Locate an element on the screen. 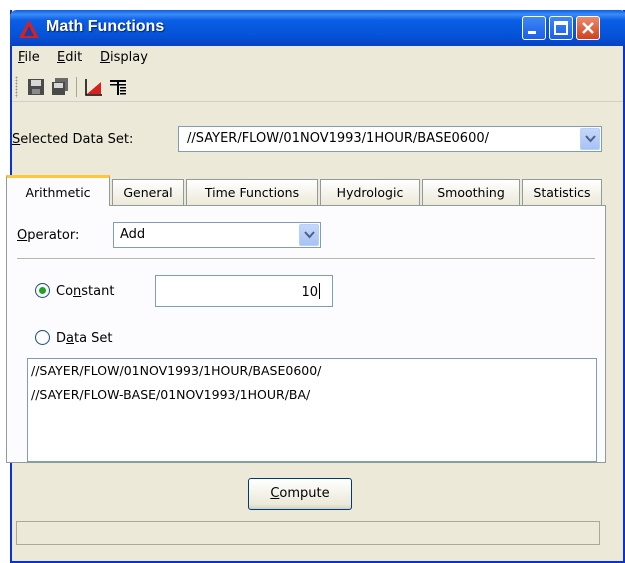 This screenshot has width=625, height=563. tab-hydrologic: Hydrologic is located at coordinates (370, 192).